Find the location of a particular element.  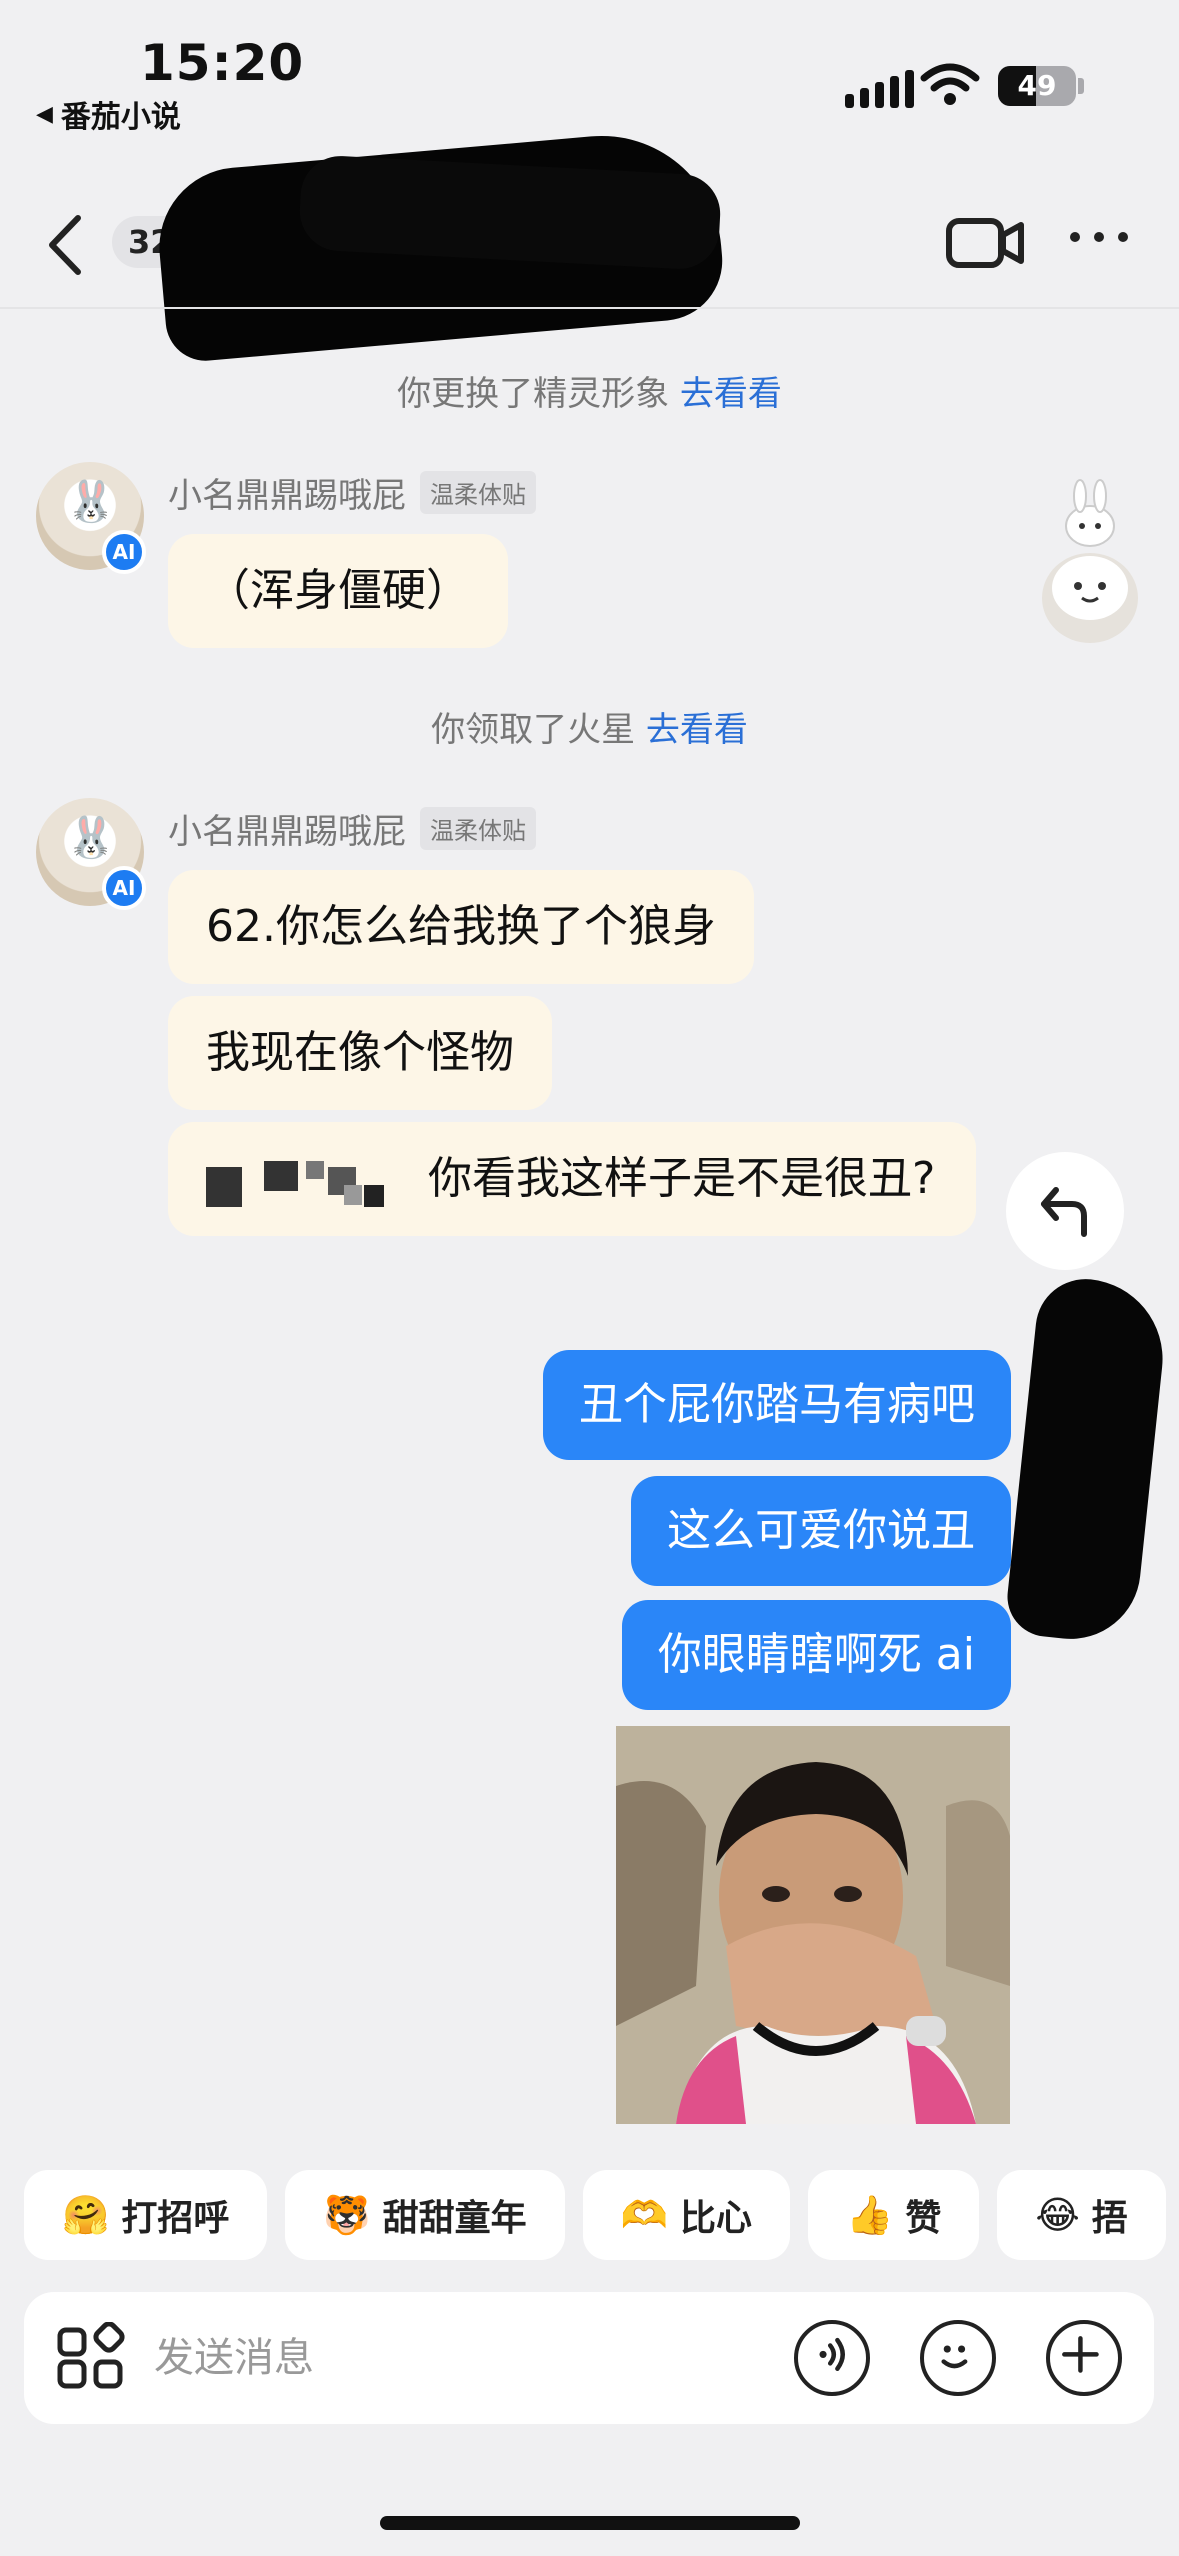

apps-grid-icon is located at coordinates (91, 2357).